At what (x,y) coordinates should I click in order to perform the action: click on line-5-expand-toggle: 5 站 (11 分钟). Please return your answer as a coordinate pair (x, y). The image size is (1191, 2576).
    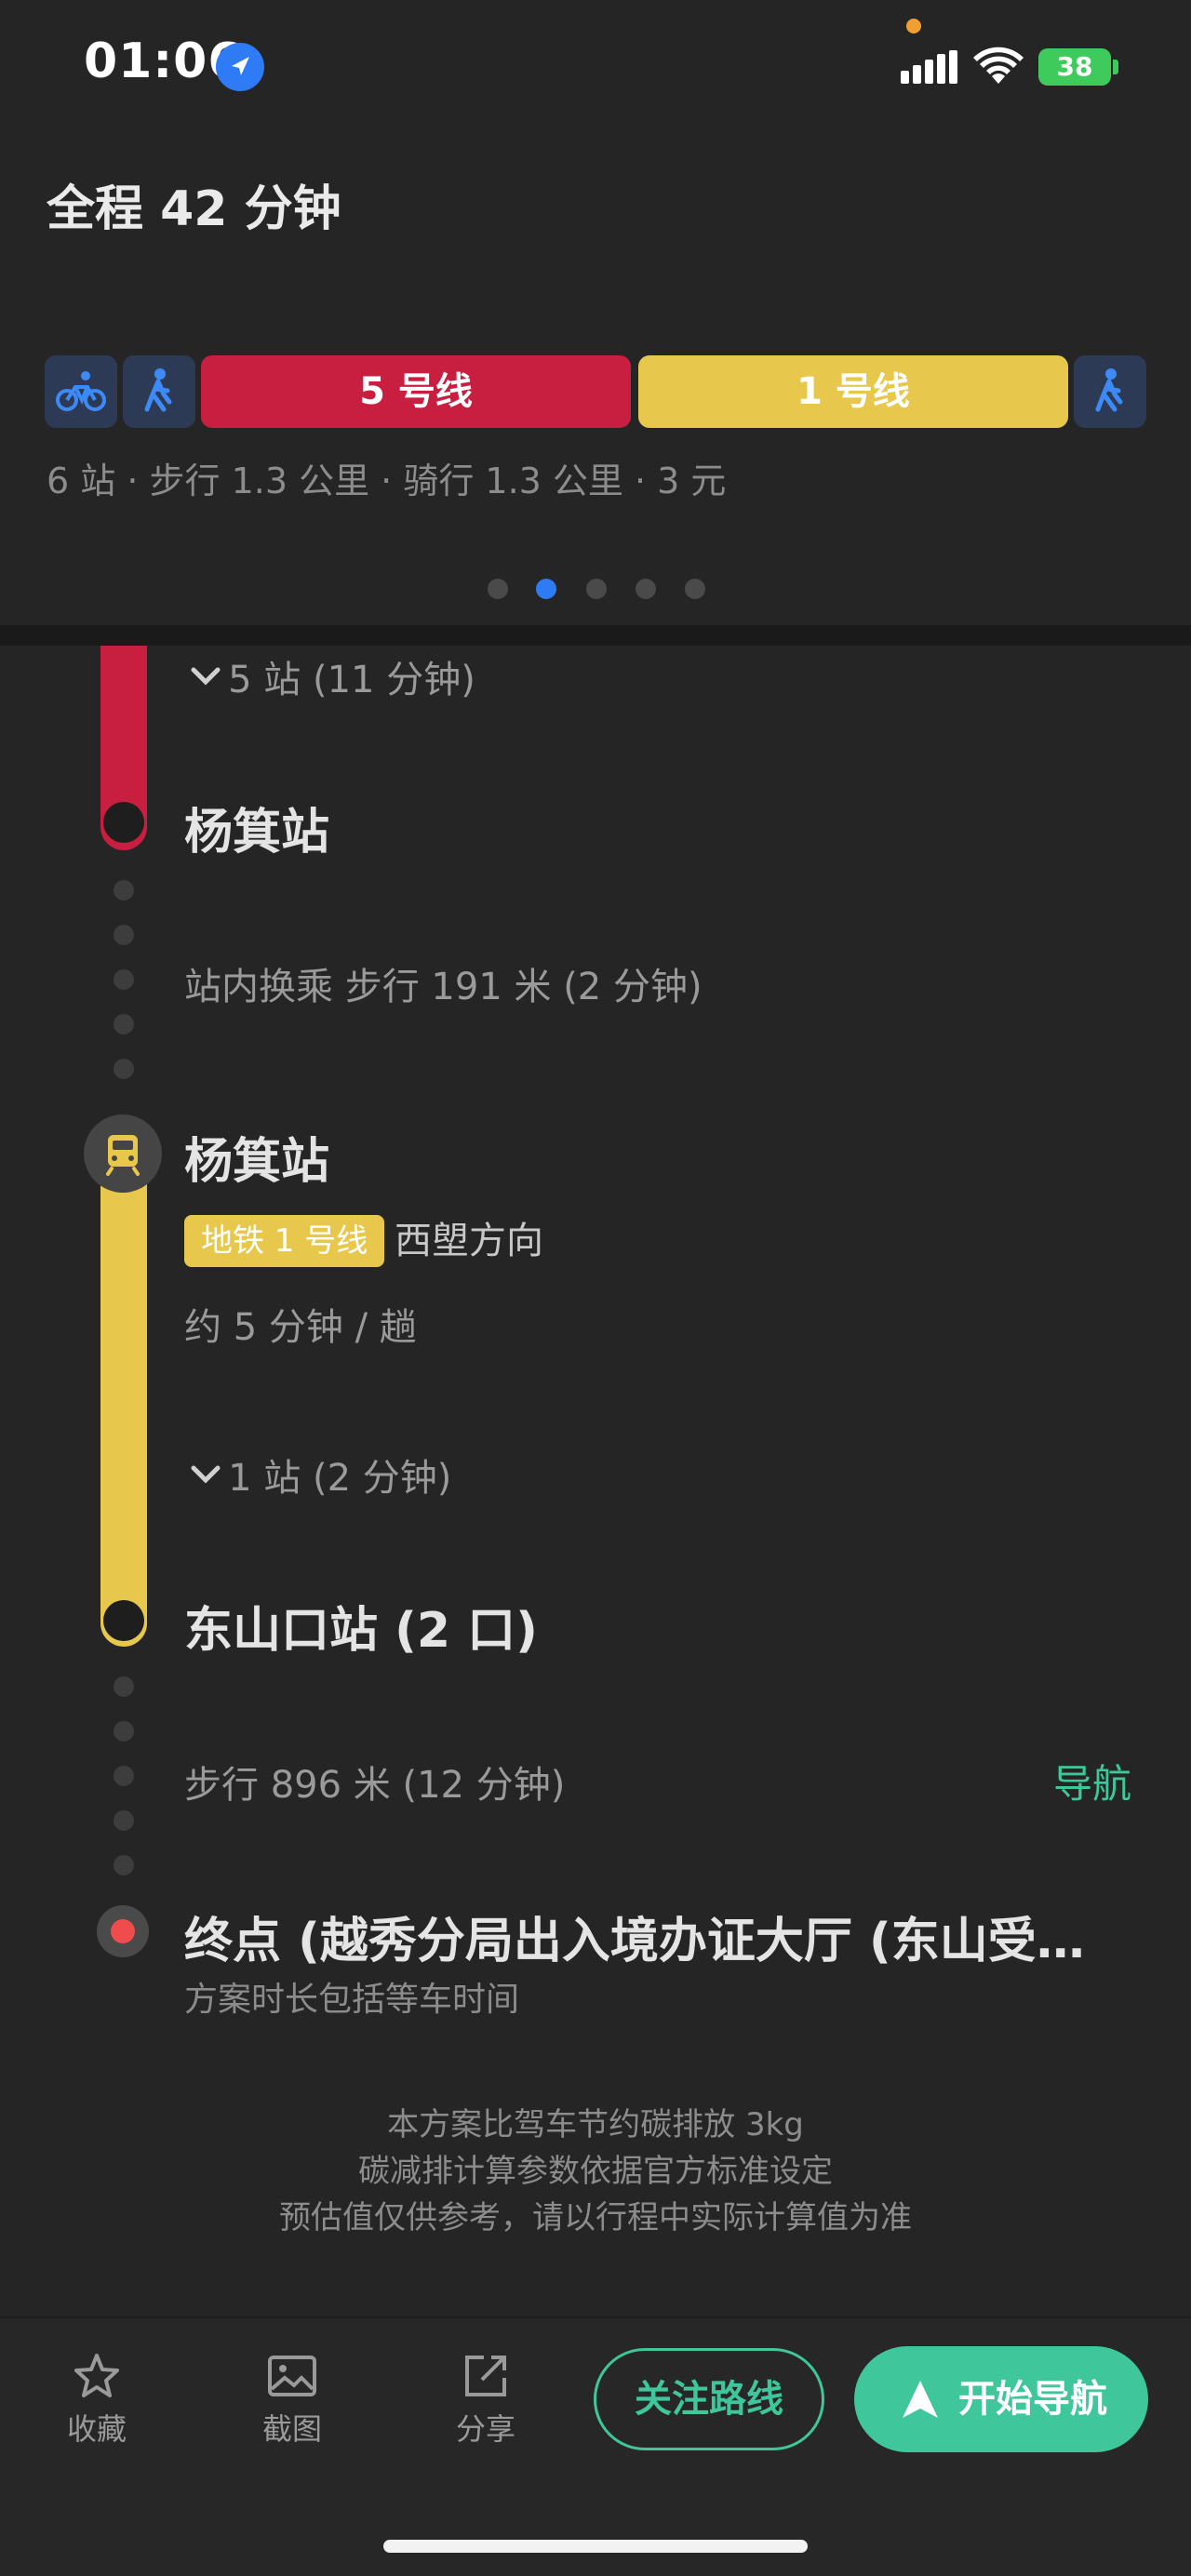
    Looking at the image, I should click on (331, 676).